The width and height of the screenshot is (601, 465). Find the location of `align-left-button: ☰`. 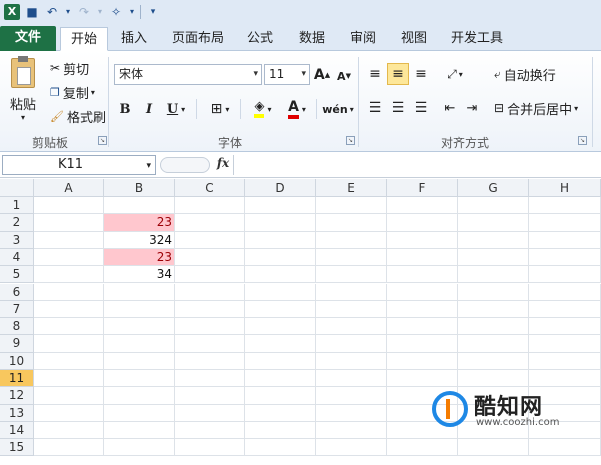

align-left-button: ☰ is located at coordinates (375, 108).